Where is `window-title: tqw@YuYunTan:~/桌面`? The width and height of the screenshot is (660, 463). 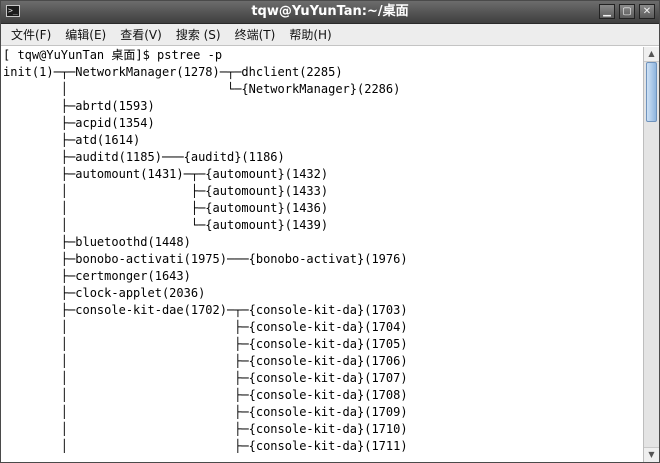
window-title: tqw@YuYunTan:~/桌面 is located at coordinates (330, 11).